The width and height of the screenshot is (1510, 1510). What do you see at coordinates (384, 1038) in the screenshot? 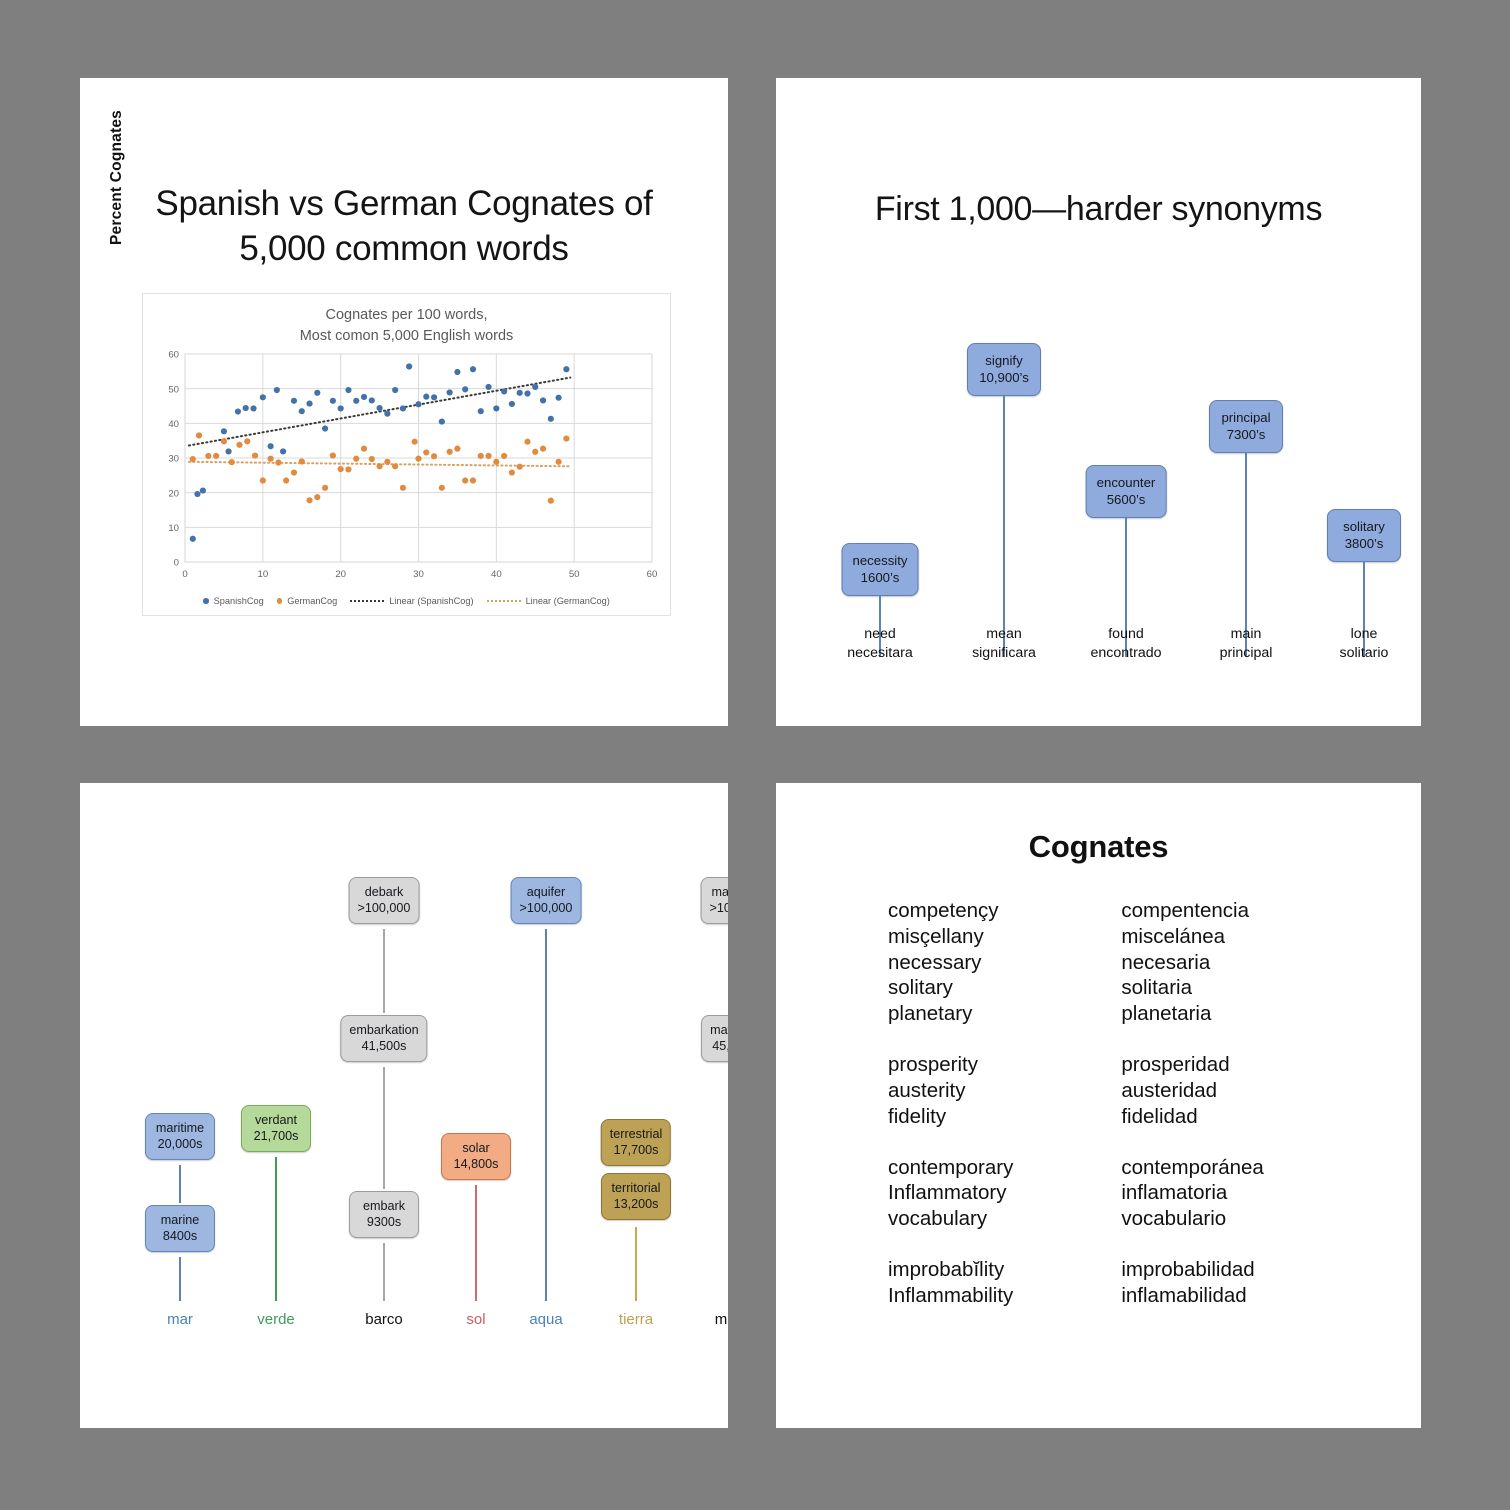
I see `root-chip-embarkation: embarkation 41,500s` at bounding box center [384, 1038].